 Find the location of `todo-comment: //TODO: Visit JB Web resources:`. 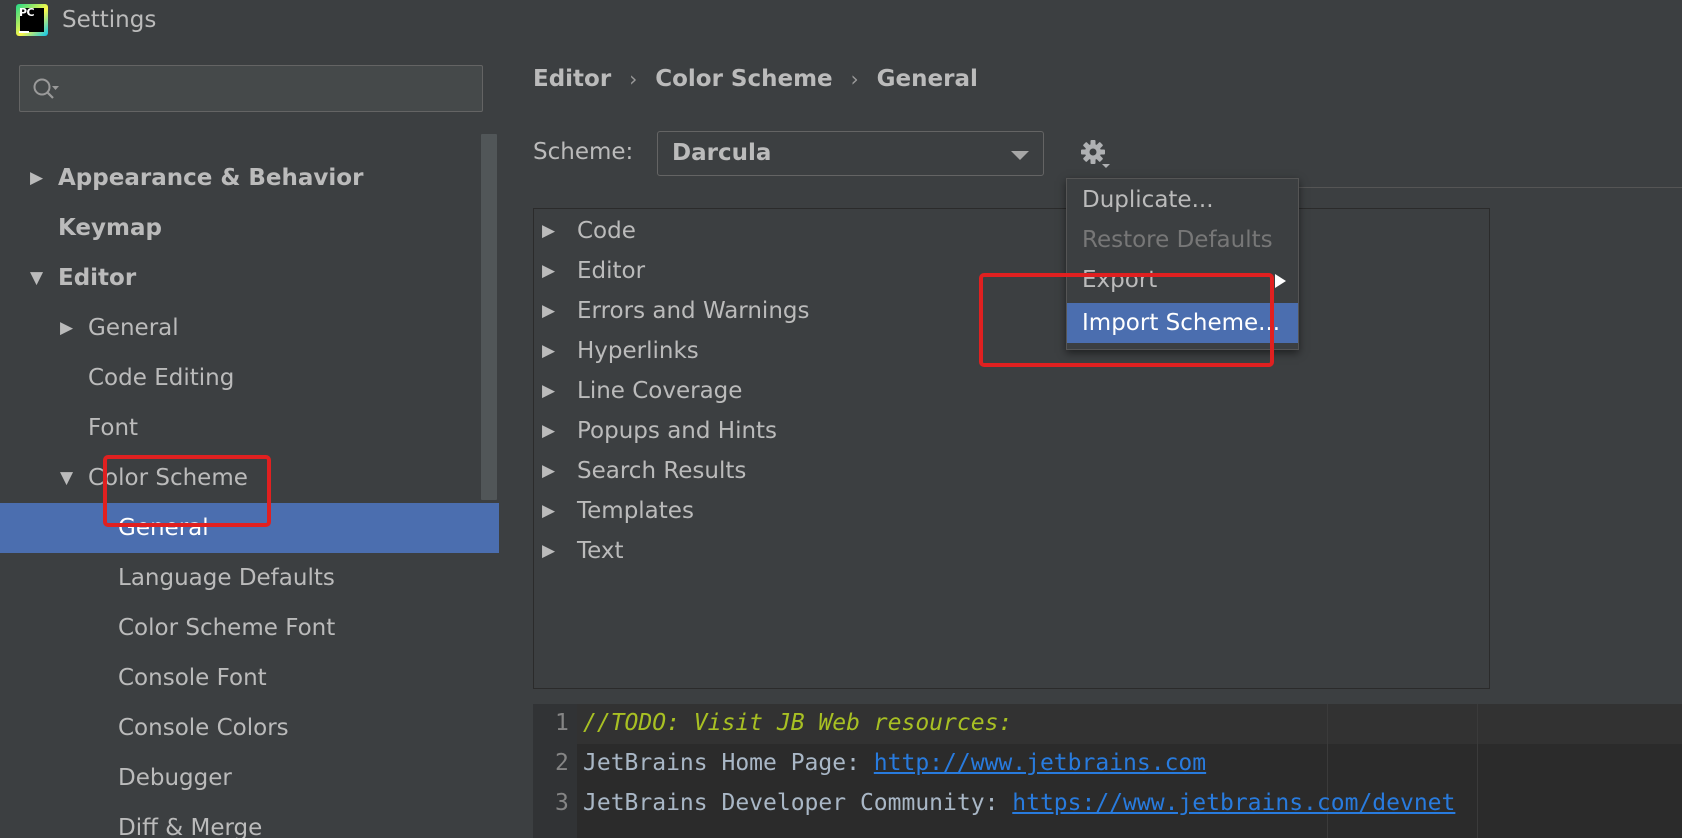

todo-comment: //TODO: Visit JB Web resources: is located at coordinates (798, 723).